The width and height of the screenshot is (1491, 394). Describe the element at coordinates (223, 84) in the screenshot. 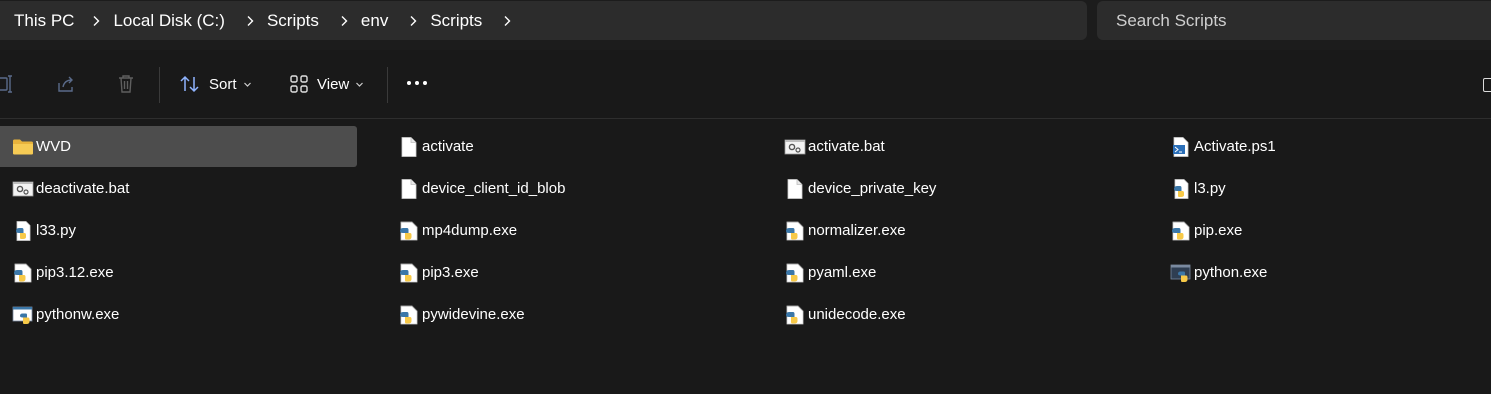

I see `sort-label: Sort` at that location.